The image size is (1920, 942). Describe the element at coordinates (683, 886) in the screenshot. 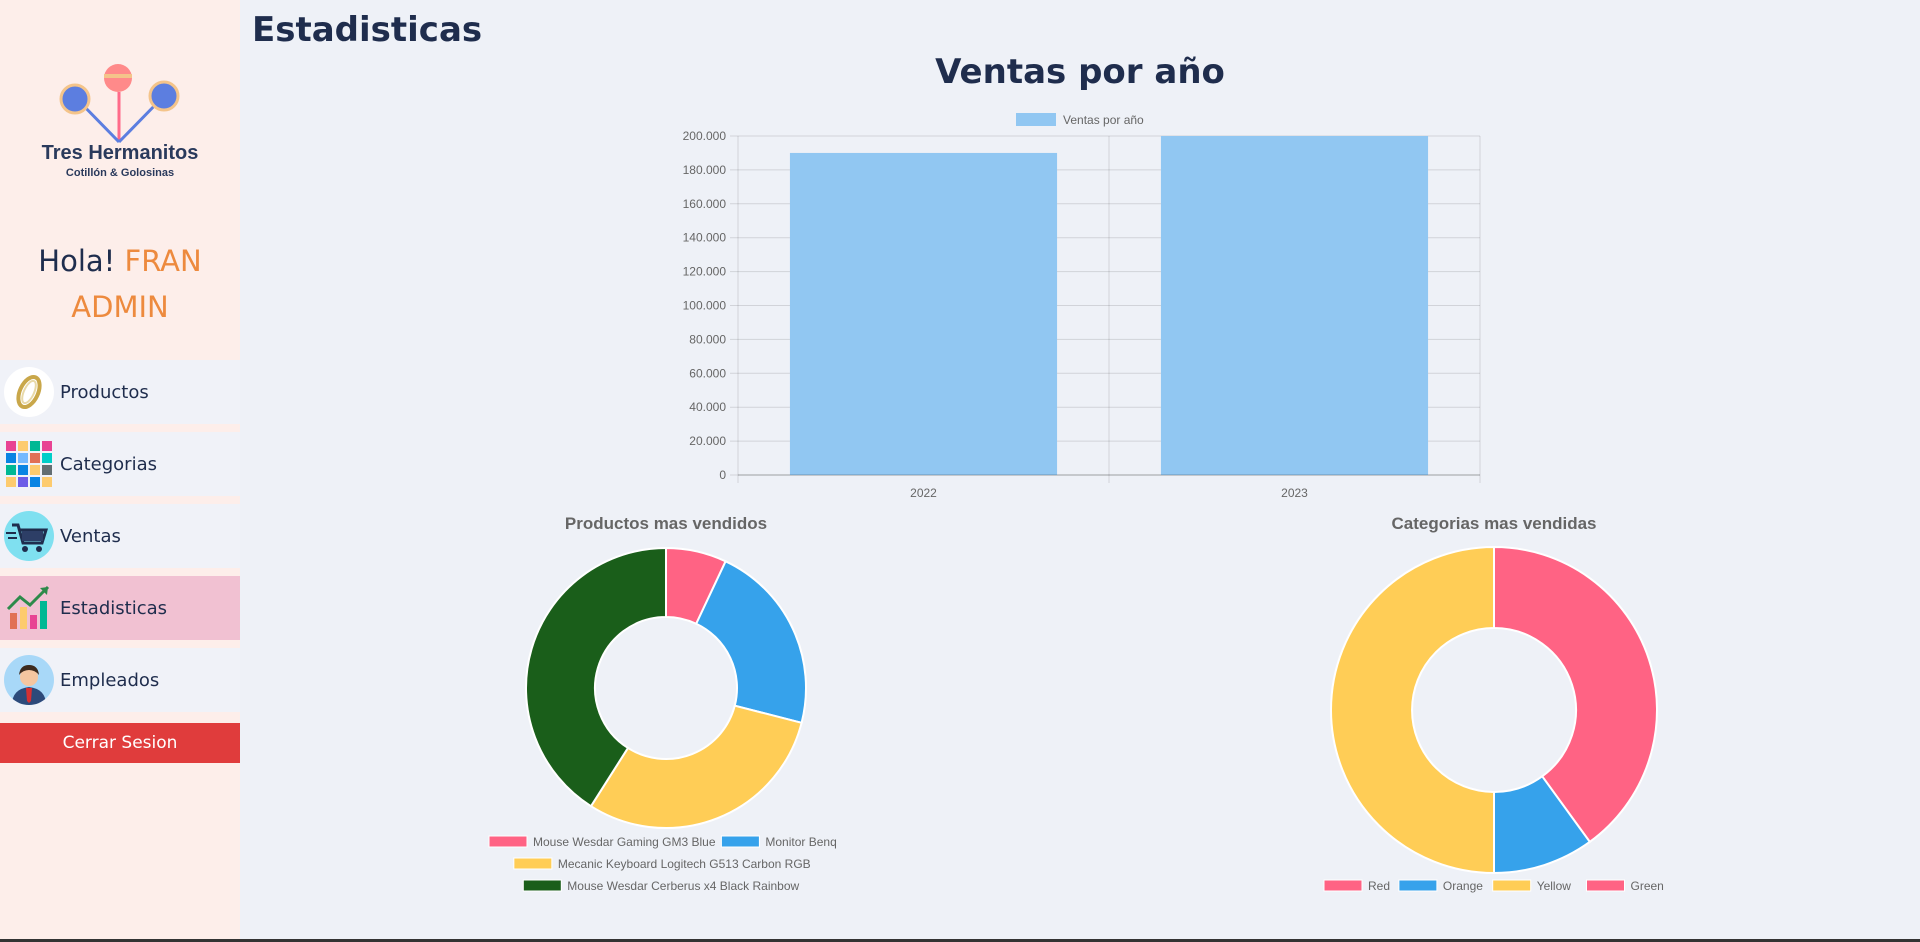

I see `products-legend-label: Mouse Wesdar Cerberus x4 Black Rainbow` at that location.